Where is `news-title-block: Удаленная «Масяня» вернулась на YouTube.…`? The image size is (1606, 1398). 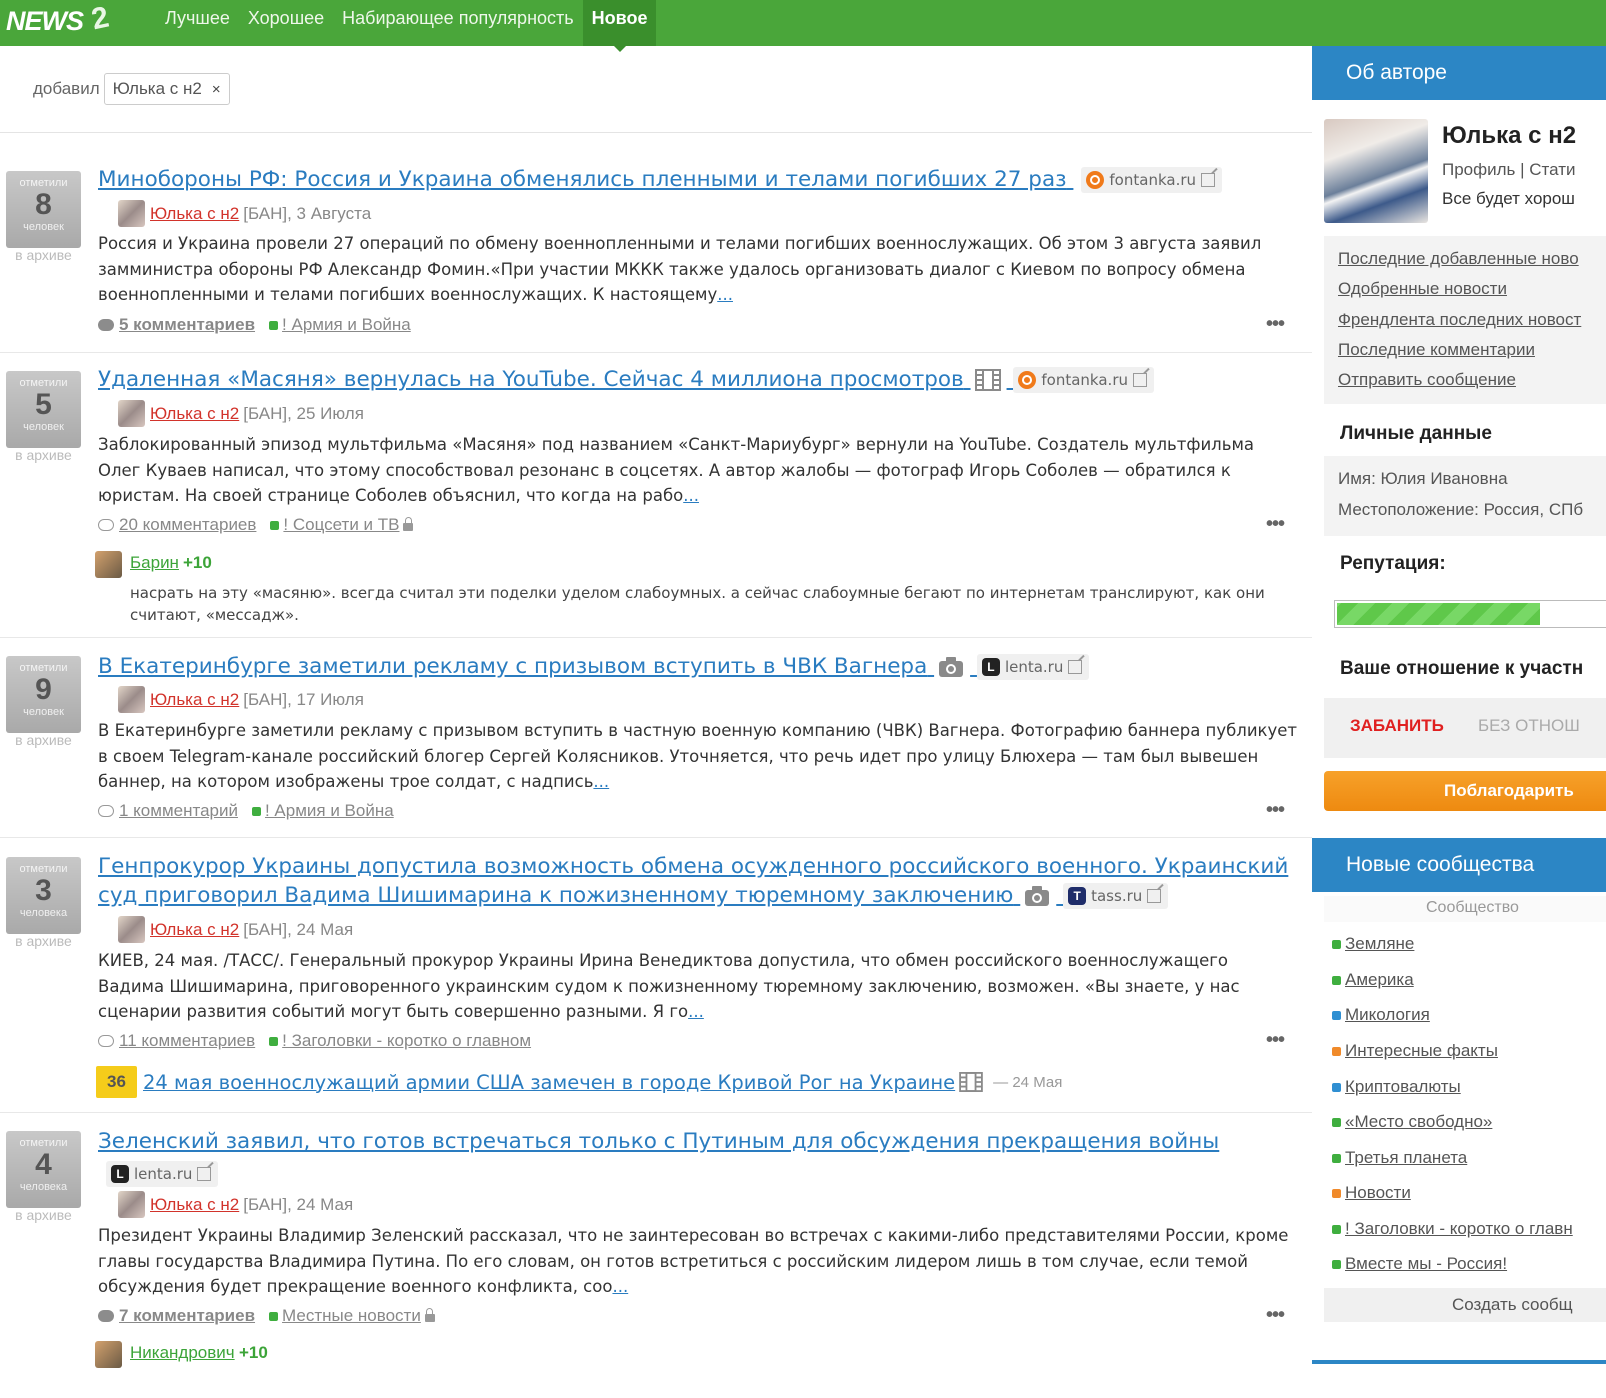 news-title-block: Удаленная «Масяня» вернулась на YouTube.… is located at coordinates (693, 379).